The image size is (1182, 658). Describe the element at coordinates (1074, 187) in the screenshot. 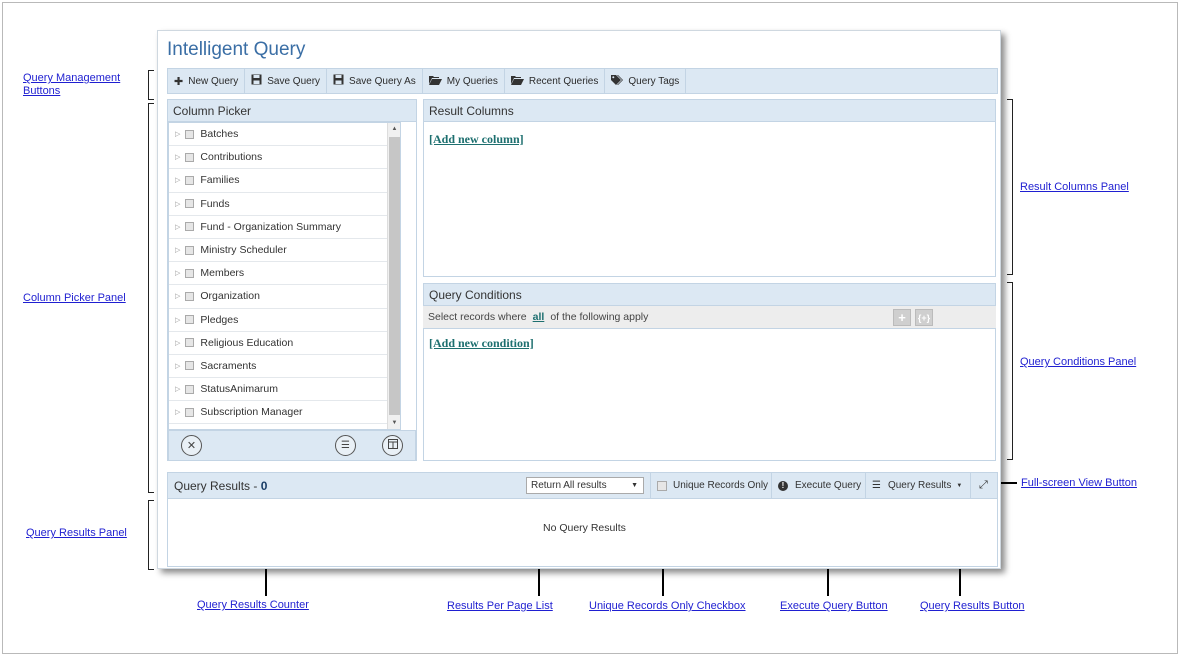

I see `annotation-result-columns-panel: Result Columns Panel` at that location.